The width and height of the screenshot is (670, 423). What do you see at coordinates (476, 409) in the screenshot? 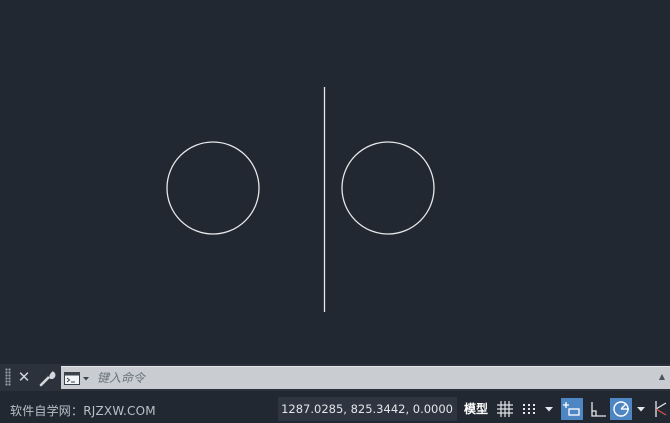
I see `model-space-button: 模型` at bounding box center [476, 409].